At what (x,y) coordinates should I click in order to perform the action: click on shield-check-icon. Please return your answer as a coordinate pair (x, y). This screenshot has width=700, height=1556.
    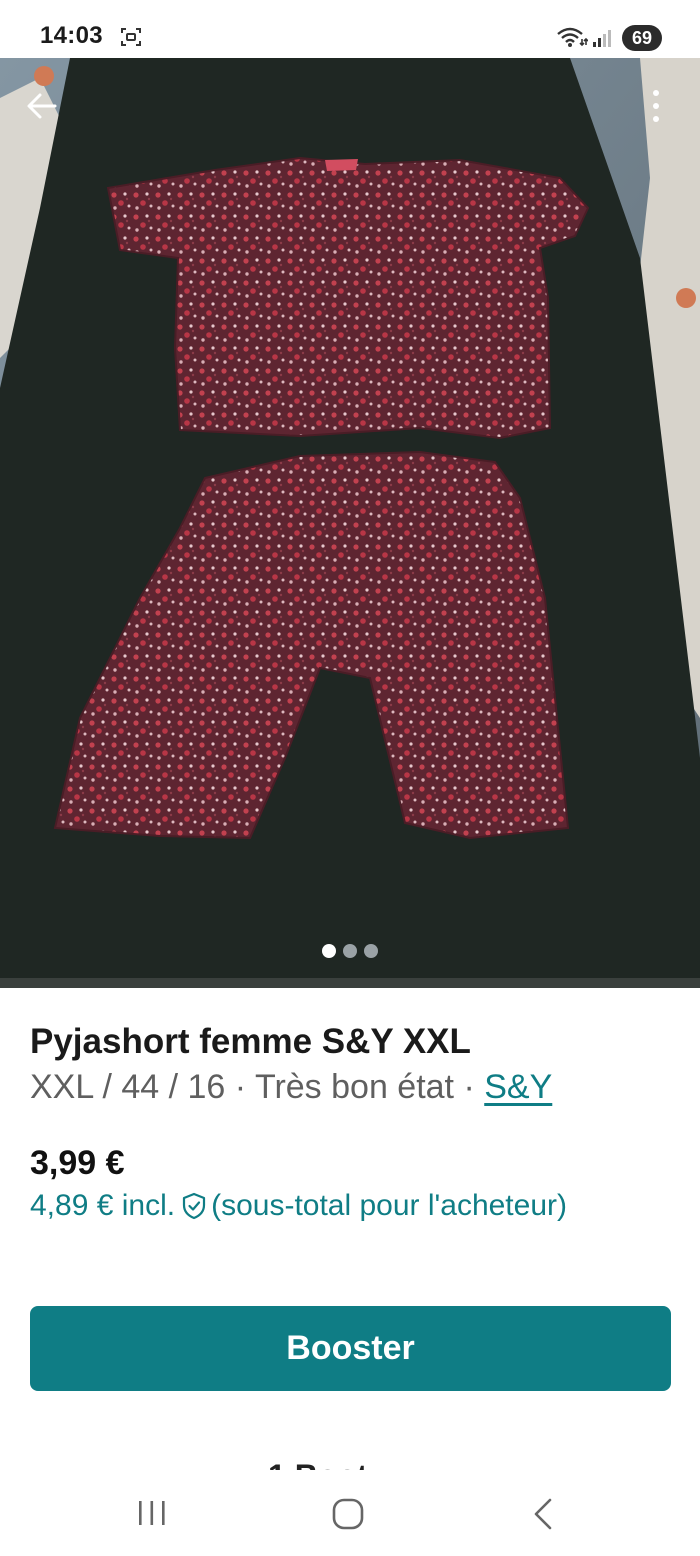
    Looking at the image, I should click on (194, 1206).